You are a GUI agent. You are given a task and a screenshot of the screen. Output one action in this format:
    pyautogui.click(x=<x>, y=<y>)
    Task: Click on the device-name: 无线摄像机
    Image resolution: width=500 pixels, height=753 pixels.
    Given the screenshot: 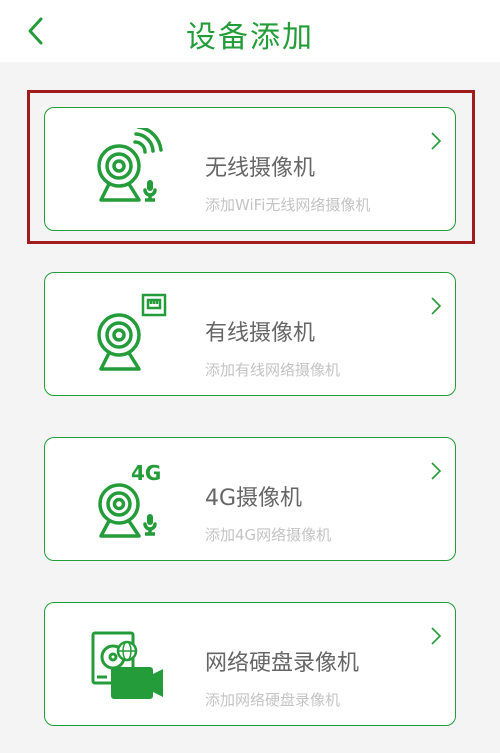 What is the action you would take?
    pyautogui.click(x=260, y=168)
    